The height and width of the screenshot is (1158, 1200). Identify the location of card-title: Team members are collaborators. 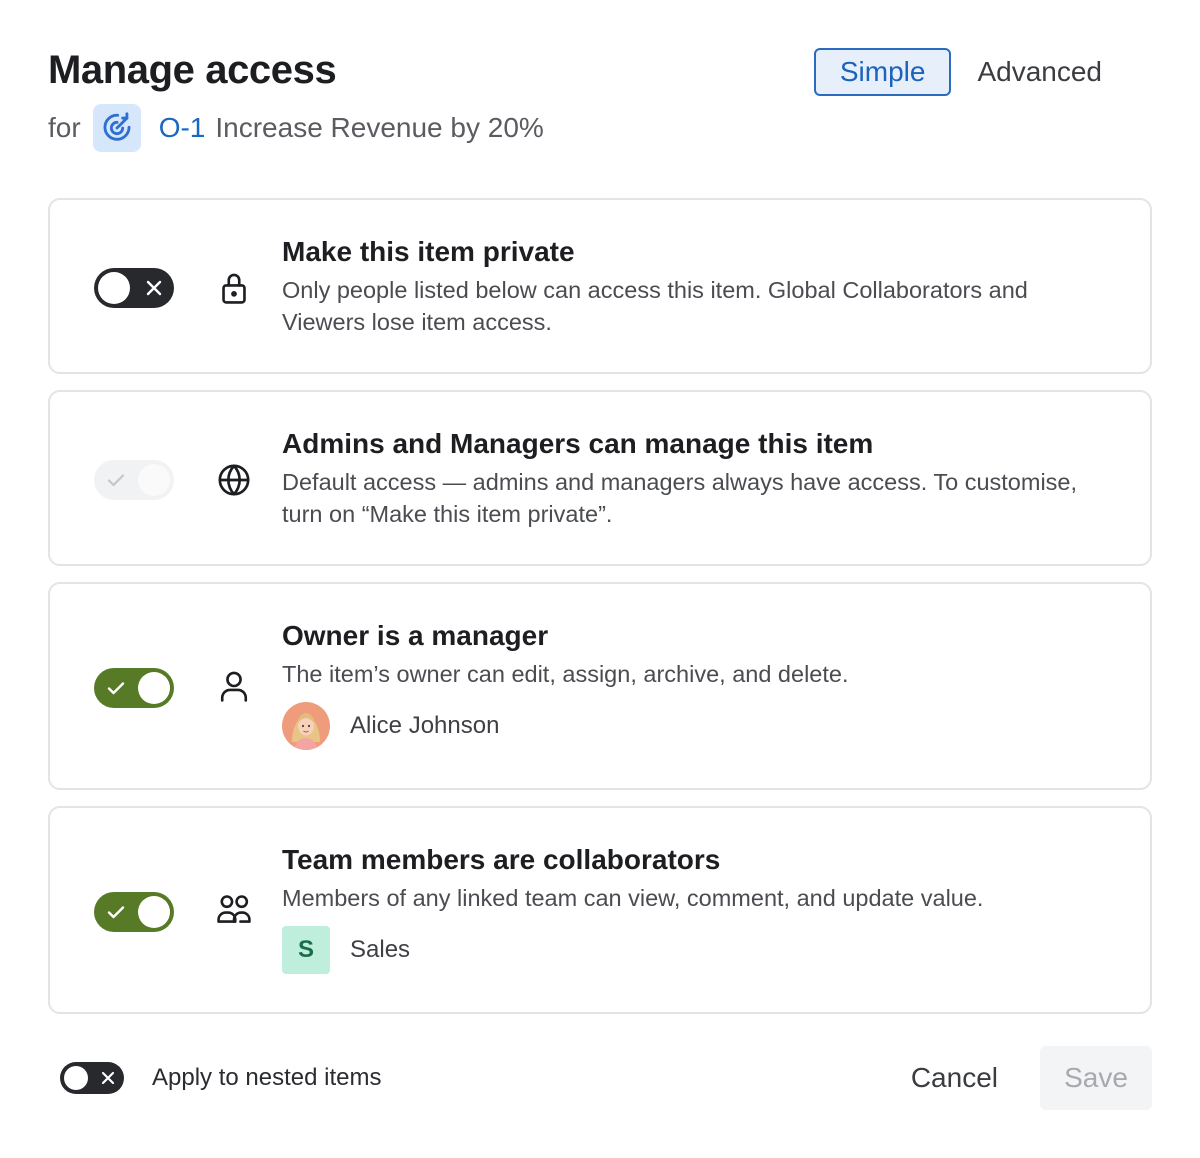
(501, 859).